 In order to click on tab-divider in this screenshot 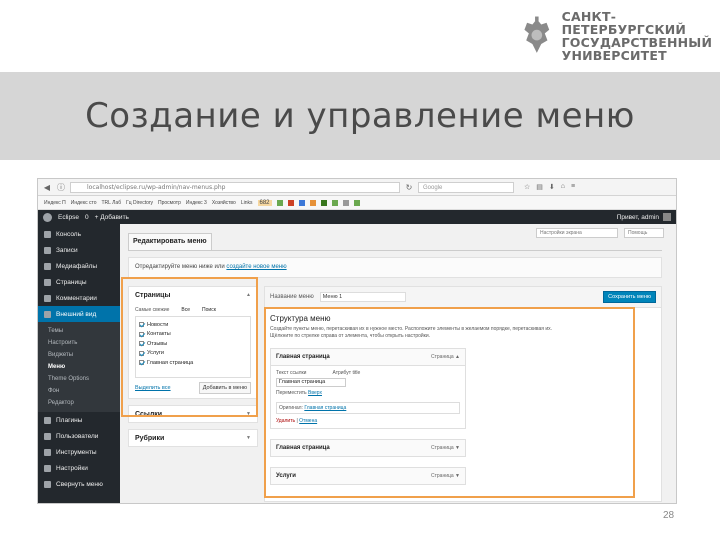, I will do `click(395, 250)`.